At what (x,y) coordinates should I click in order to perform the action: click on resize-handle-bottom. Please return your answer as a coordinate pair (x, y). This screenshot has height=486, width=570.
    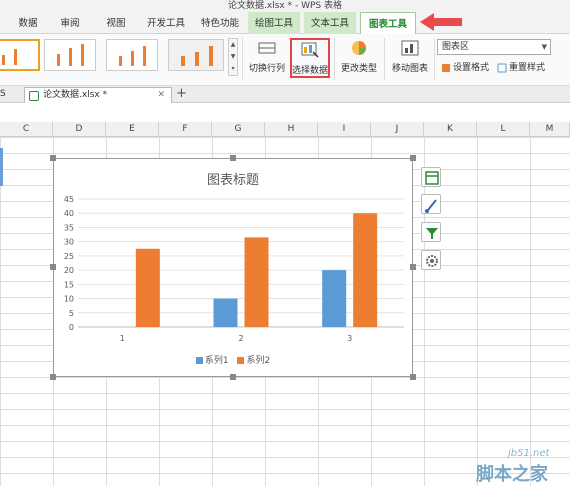
    Looking at the image, I should click on (233, 377).